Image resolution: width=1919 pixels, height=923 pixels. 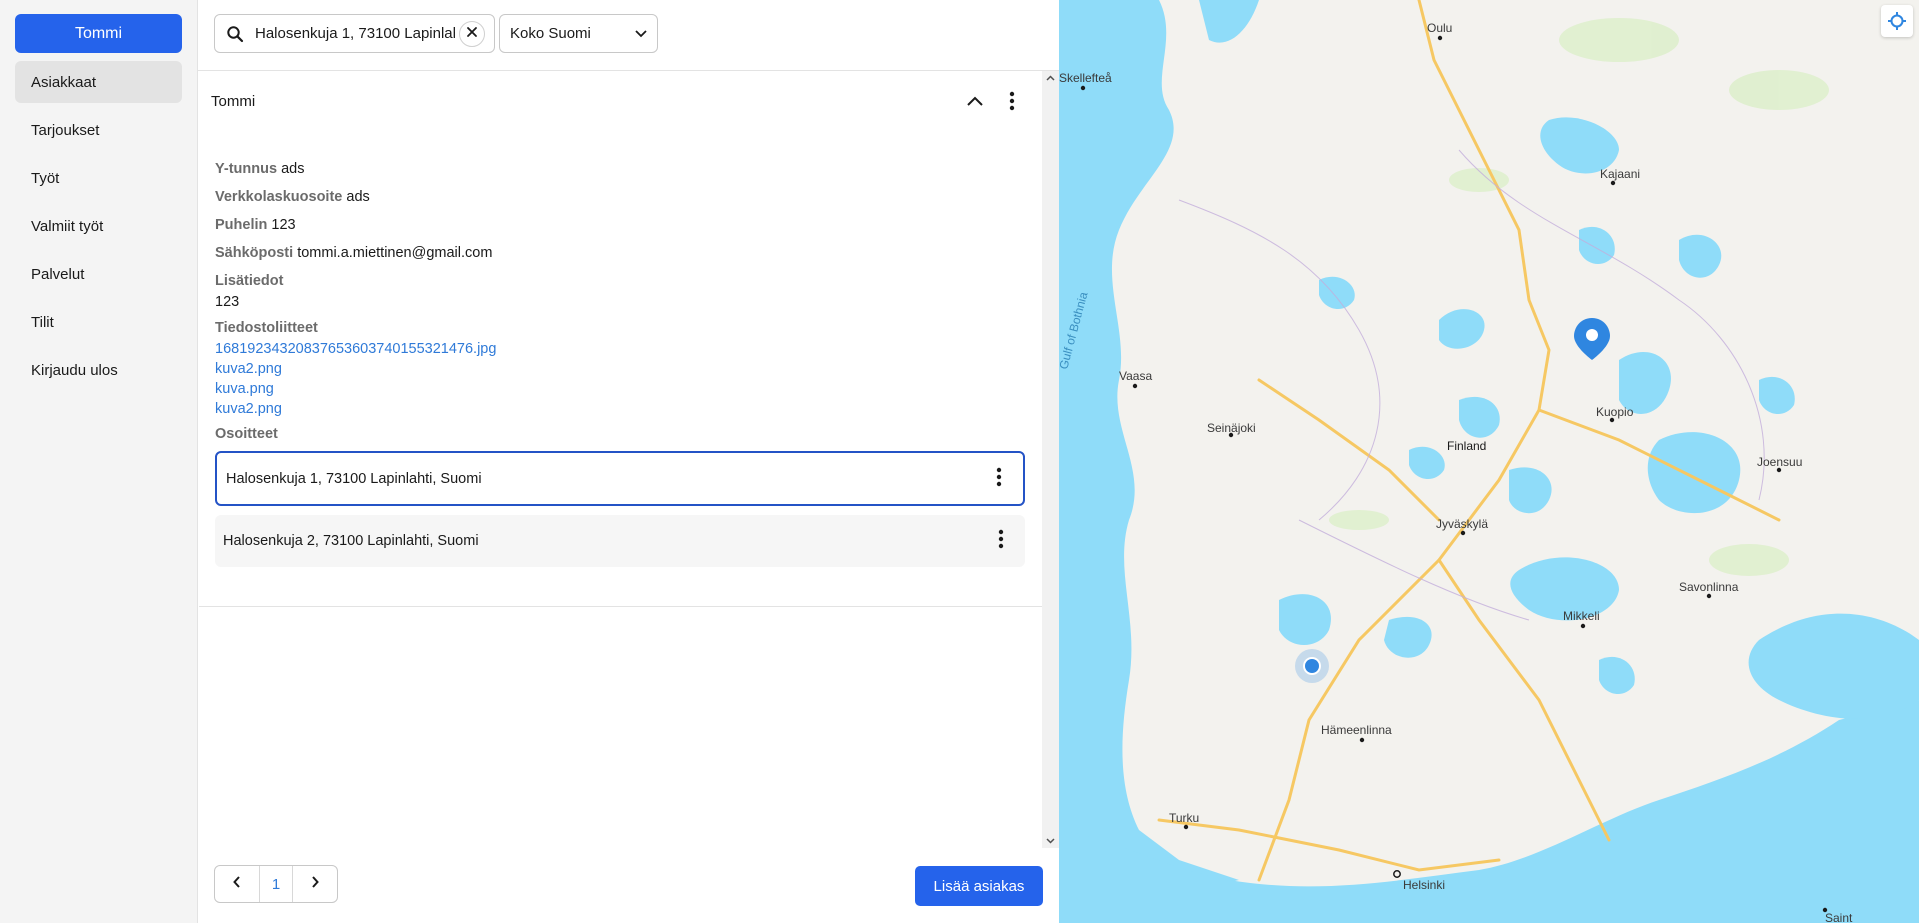 What do you see at coordinates (1615, 412) in the screenshot?
I see `map-city-label: Kuopio` at bounding box center [1615, 412].